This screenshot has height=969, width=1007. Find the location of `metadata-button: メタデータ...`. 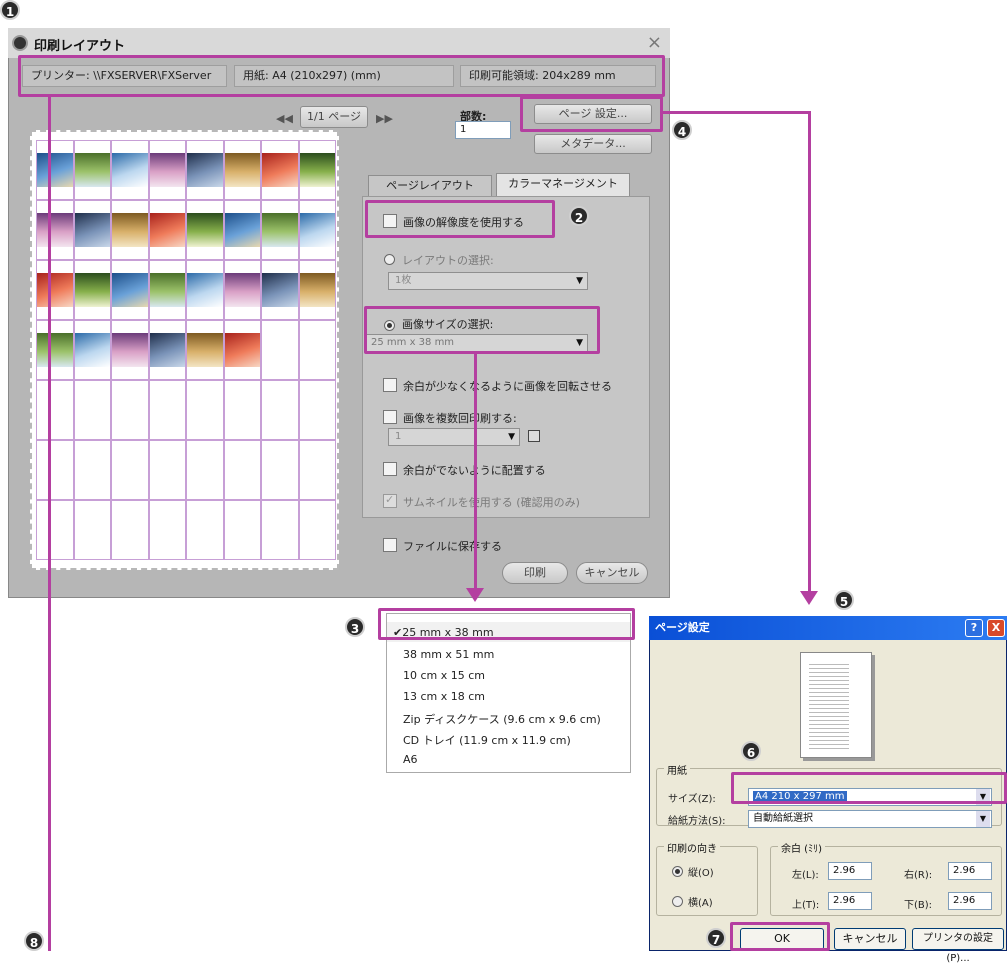

metadata-button: メタデータ... is located at coordinates (593, 144).